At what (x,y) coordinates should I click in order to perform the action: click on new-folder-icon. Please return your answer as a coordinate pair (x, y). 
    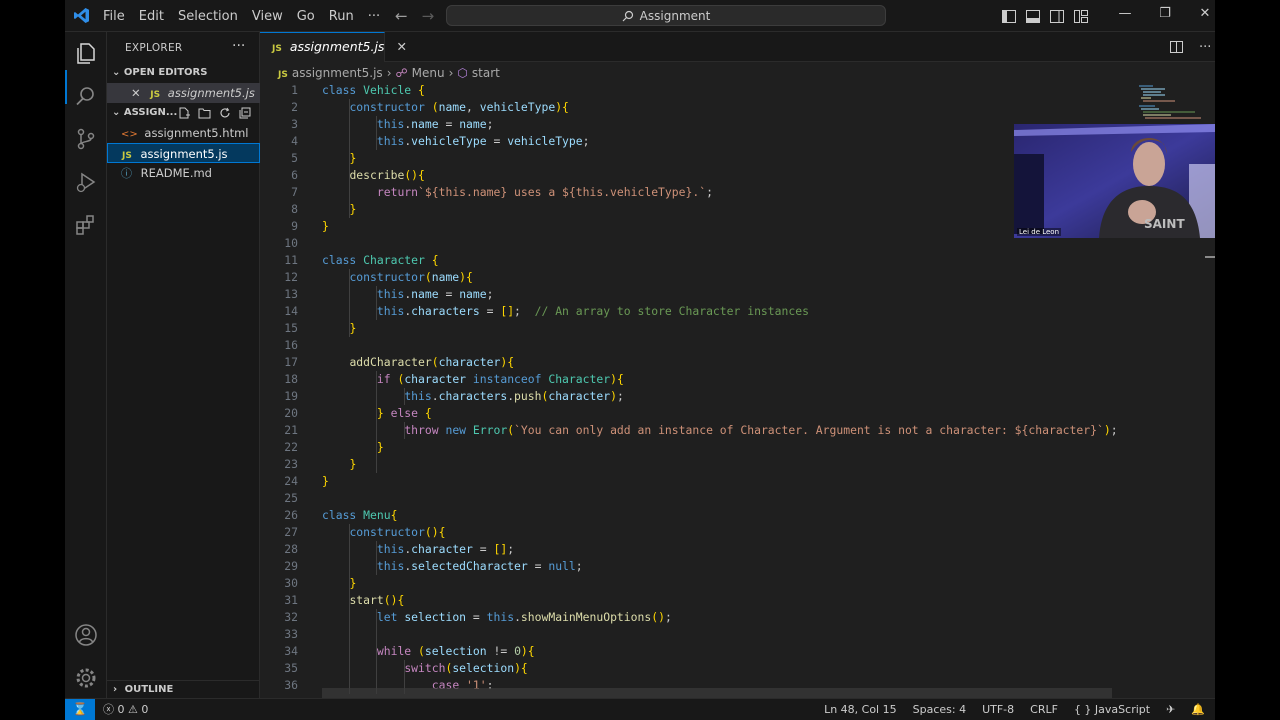
    Looking at the image, I should click on (204, 113).